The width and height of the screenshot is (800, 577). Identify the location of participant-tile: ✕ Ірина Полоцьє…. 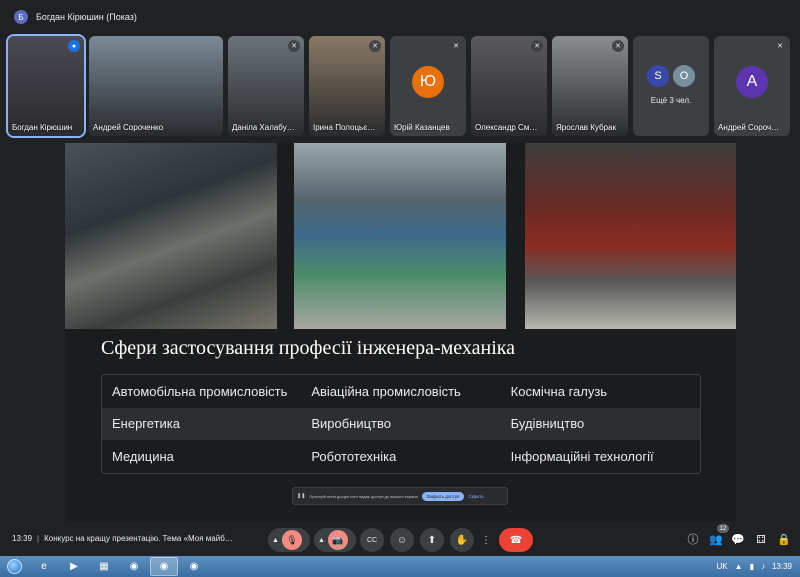
(347, 86).